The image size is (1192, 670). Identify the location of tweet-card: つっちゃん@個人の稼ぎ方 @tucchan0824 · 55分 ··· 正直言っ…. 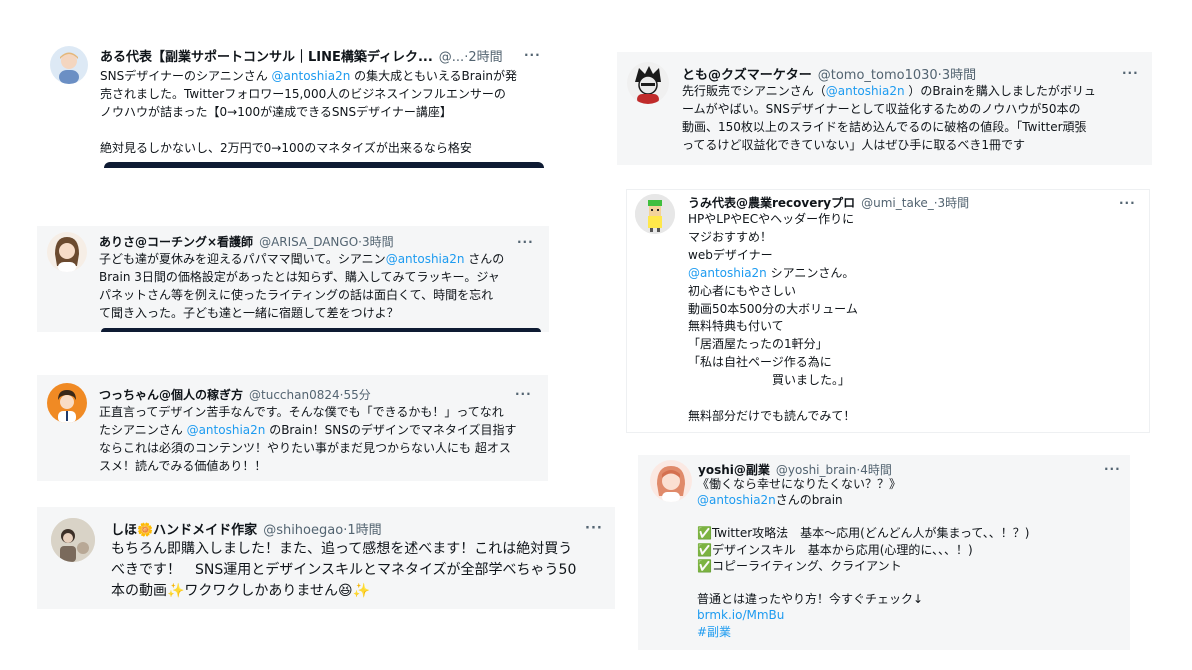
(292, 428).